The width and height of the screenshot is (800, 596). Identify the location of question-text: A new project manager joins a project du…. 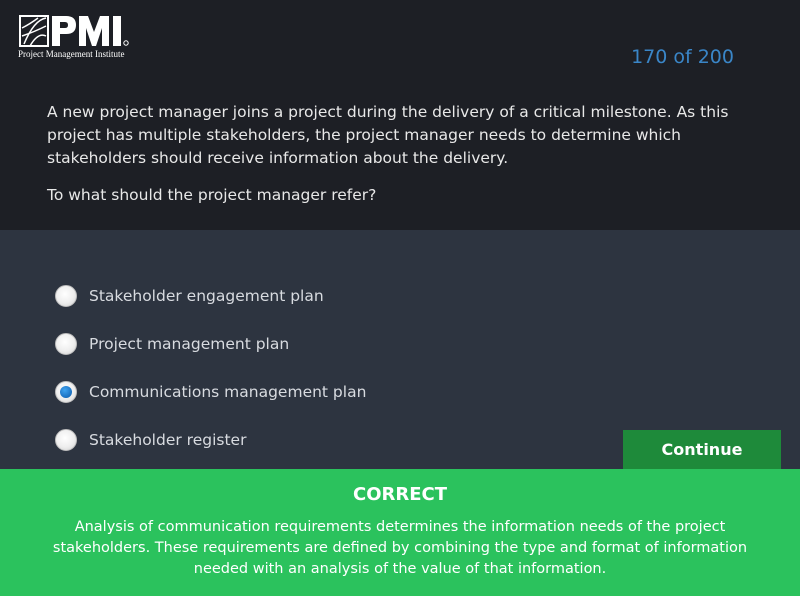
(397, 135).